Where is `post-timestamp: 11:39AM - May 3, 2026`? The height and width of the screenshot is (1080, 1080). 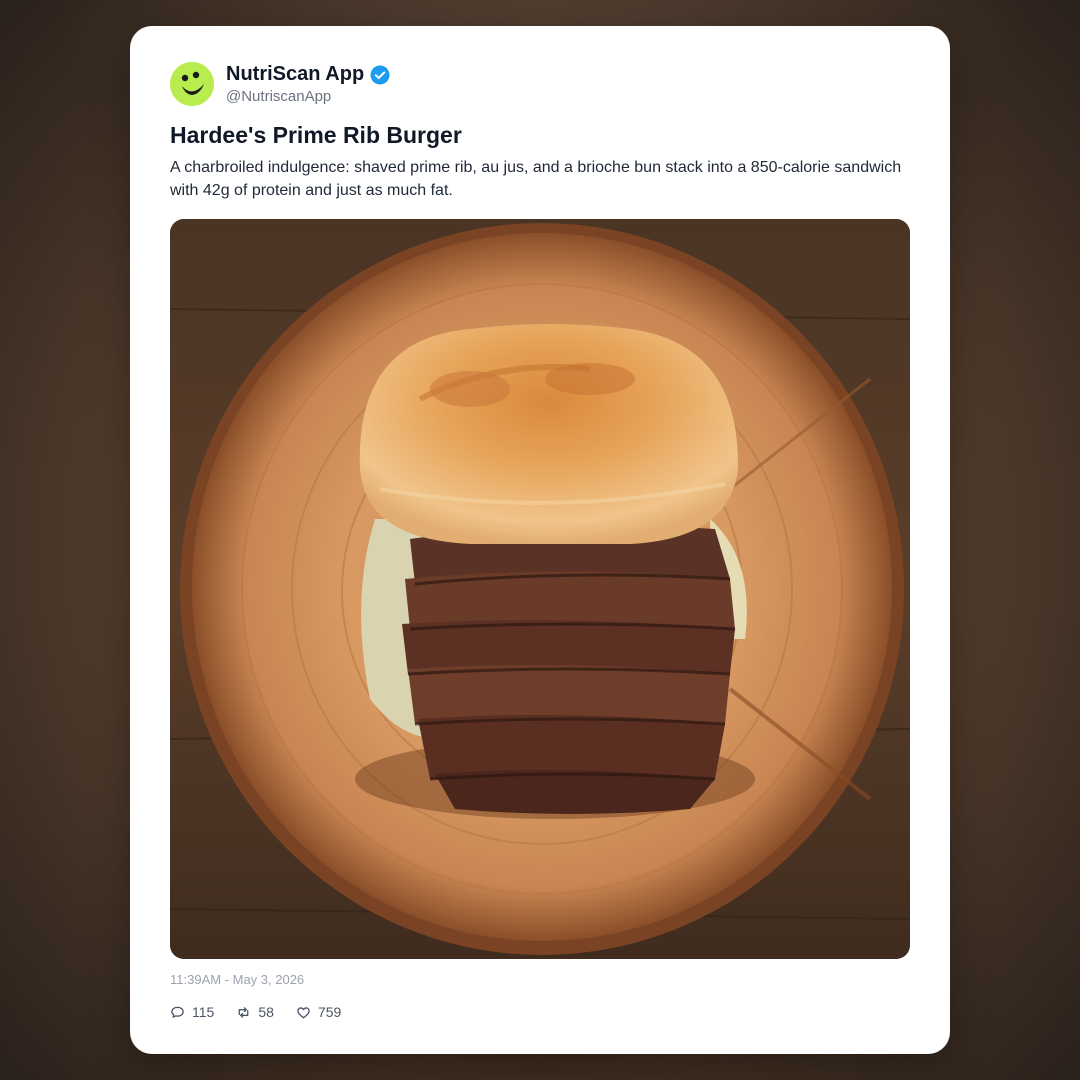
post-timestamp: 11:39AM - May 3, 2026 is located at coordinates (237, 979).